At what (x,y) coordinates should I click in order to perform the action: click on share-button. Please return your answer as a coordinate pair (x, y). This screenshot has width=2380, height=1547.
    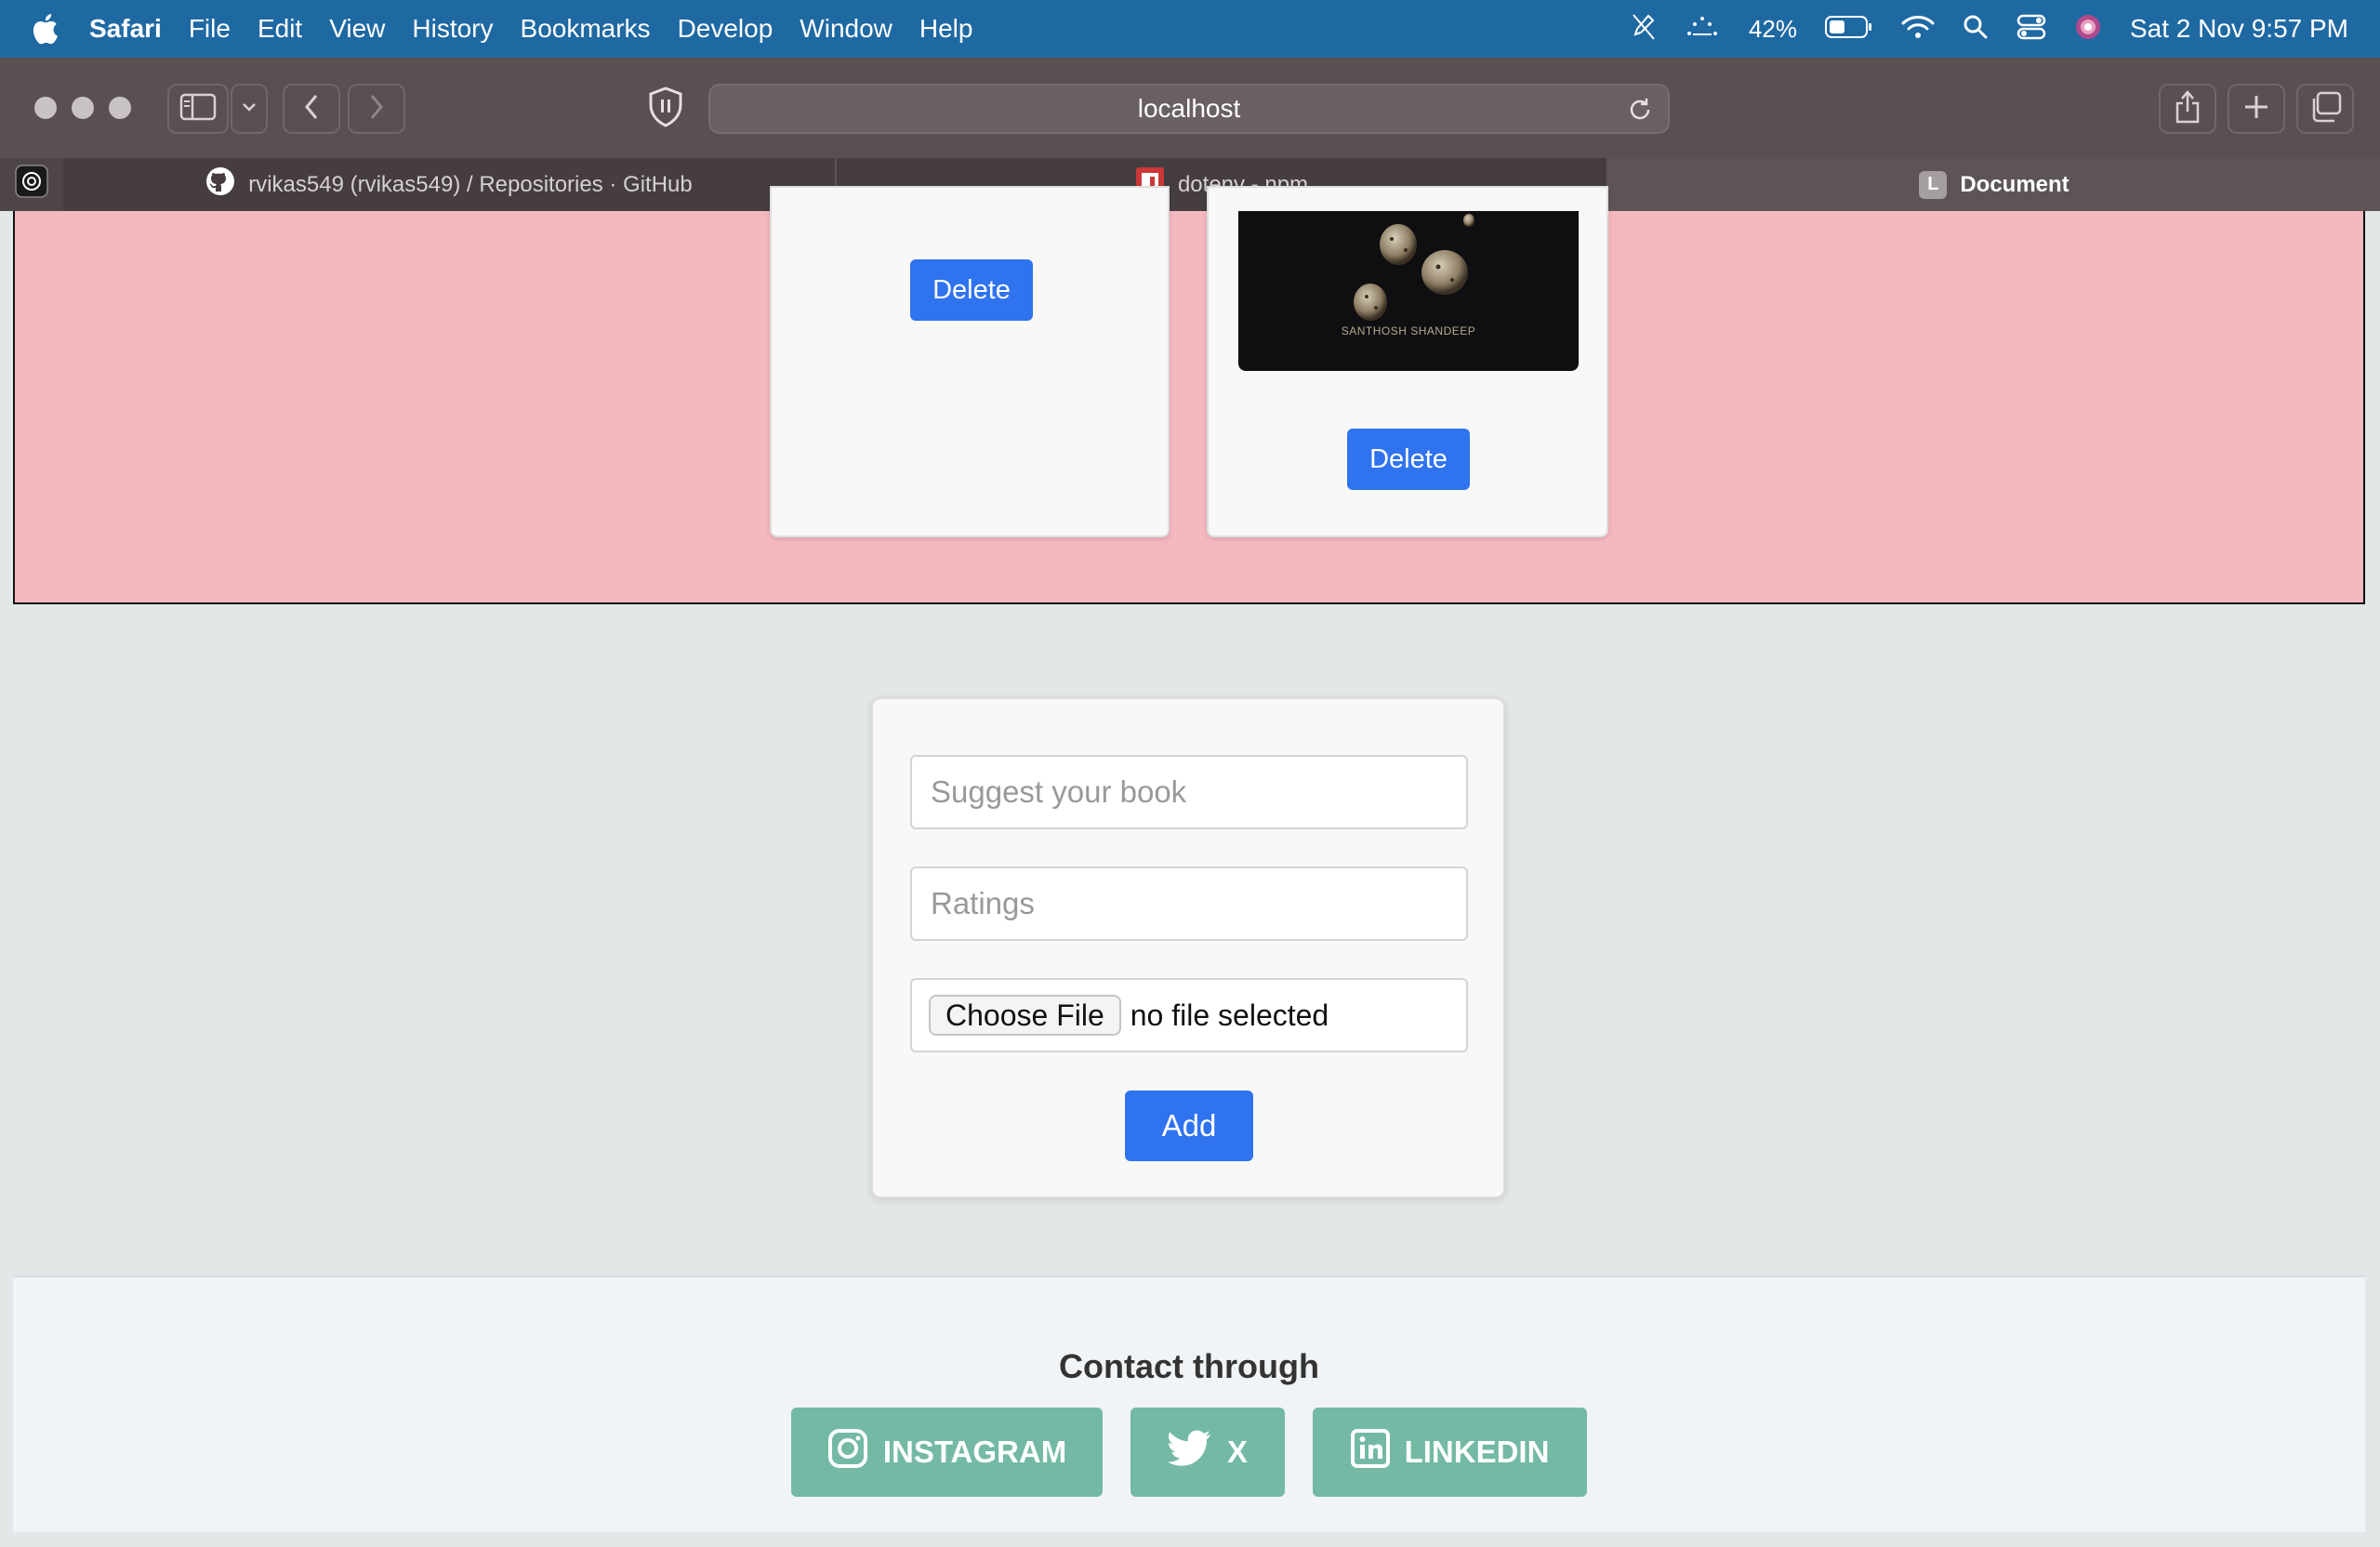
    Looking at the image, I should click on (2187, 109).